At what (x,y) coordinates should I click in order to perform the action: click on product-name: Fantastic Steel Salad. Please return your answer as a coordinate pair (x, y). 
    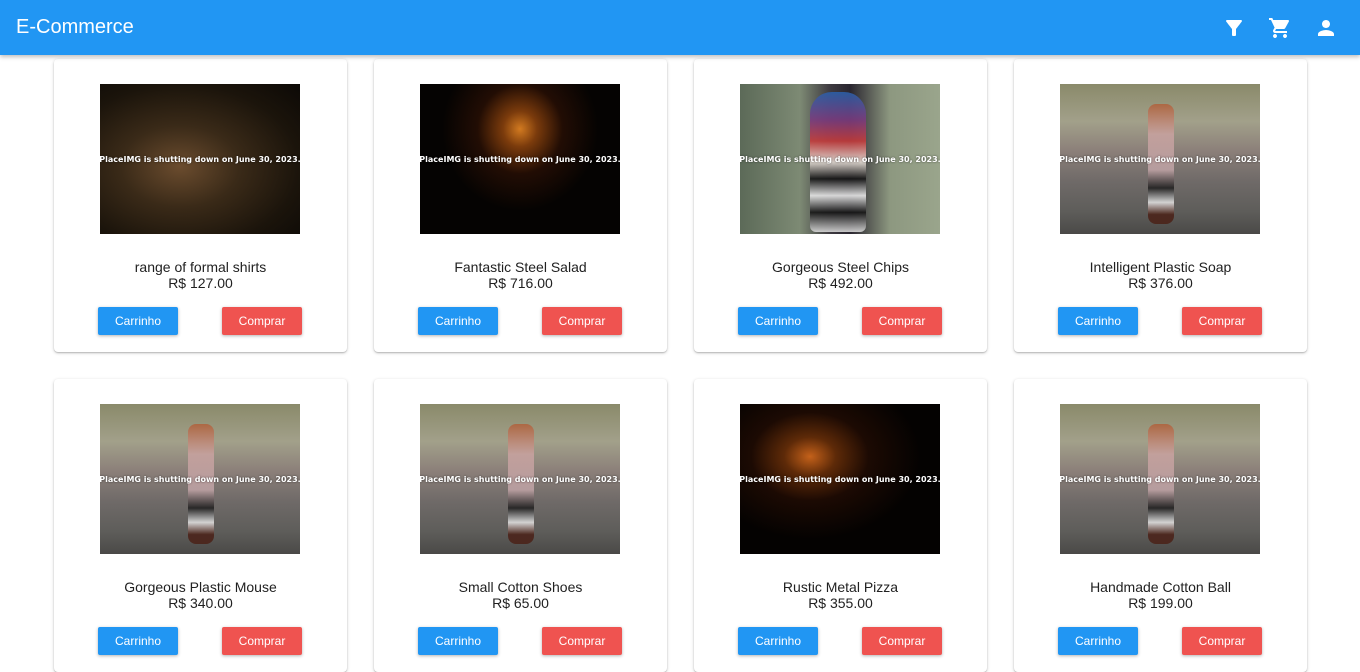
    Looking at the image, I should click on (520, 267).